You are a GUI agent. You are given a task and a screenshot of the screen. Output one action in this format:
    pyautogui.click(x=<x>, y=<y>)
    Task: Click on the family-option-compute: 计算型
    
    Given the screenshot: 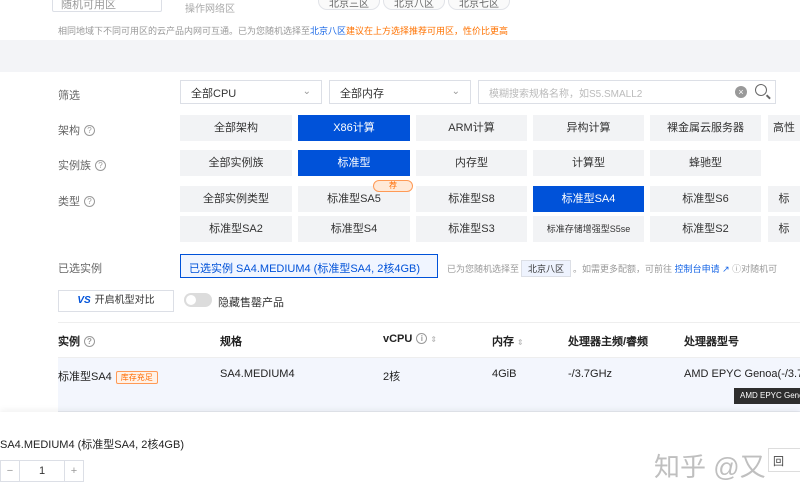 What is the action you would take?
    pyautogui.click(x=588, y=163)
    